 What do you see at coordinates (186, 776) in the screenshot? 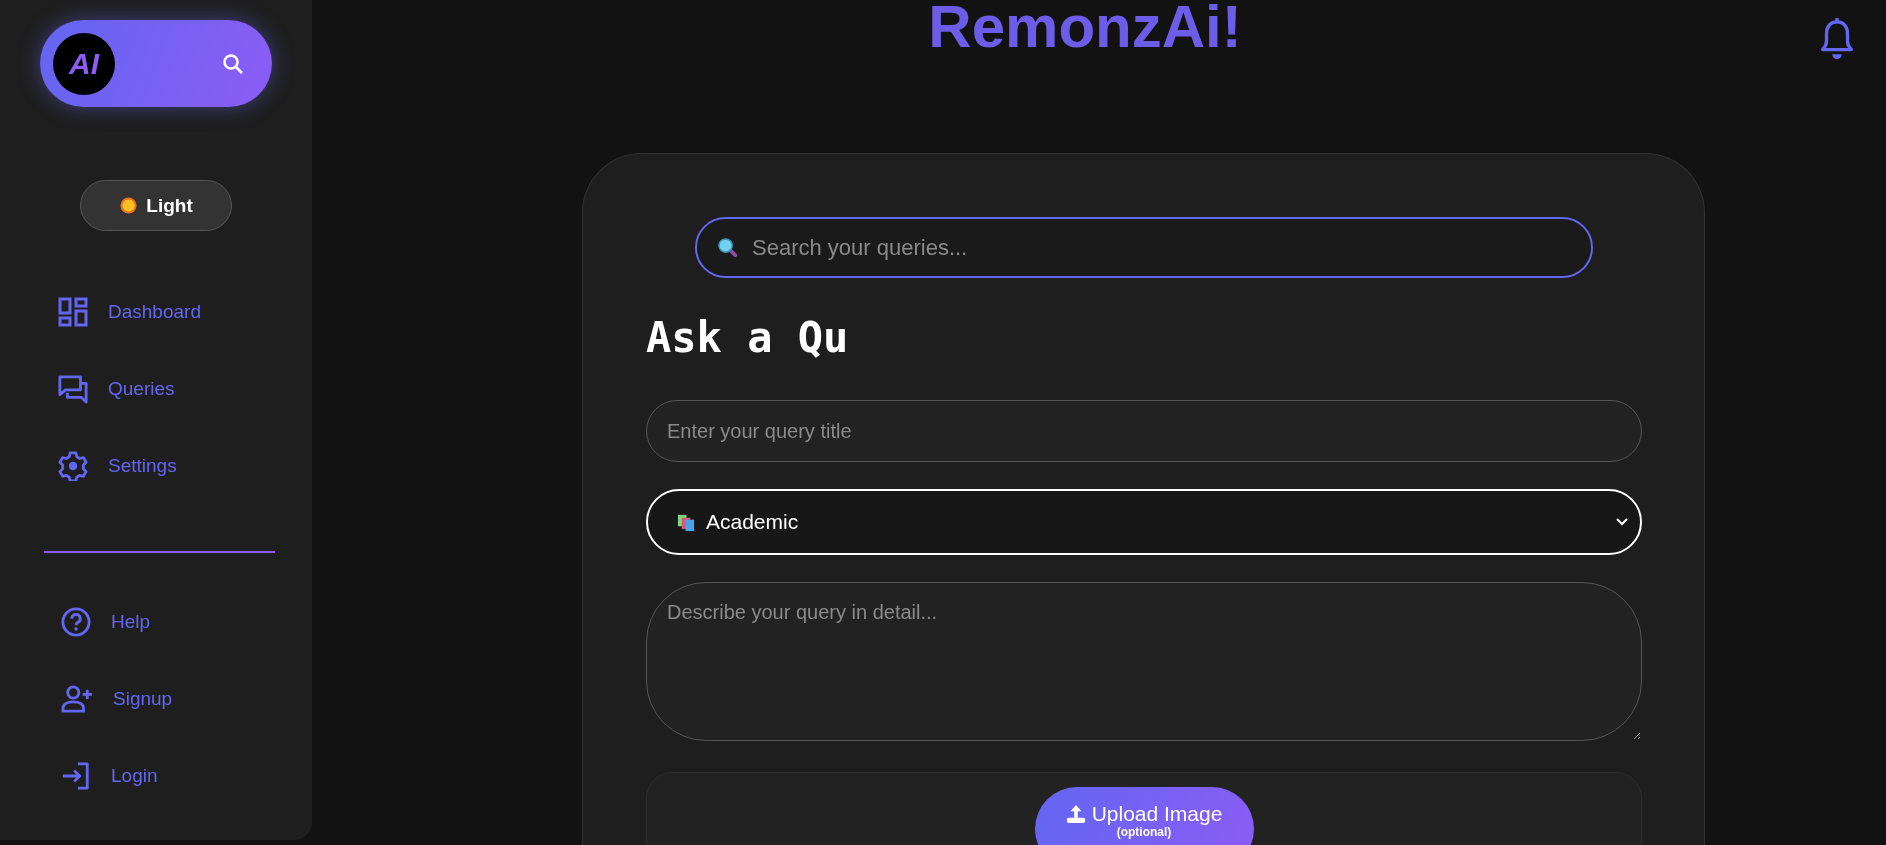
I see `nav-link: Login` at bounding box center [186, 776].